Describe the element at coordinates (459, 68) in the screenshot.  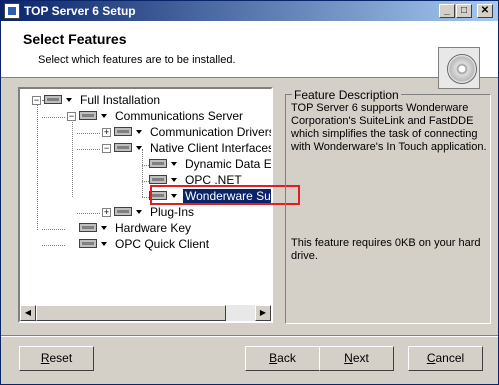
I see `cd-disc-icon` at that location.